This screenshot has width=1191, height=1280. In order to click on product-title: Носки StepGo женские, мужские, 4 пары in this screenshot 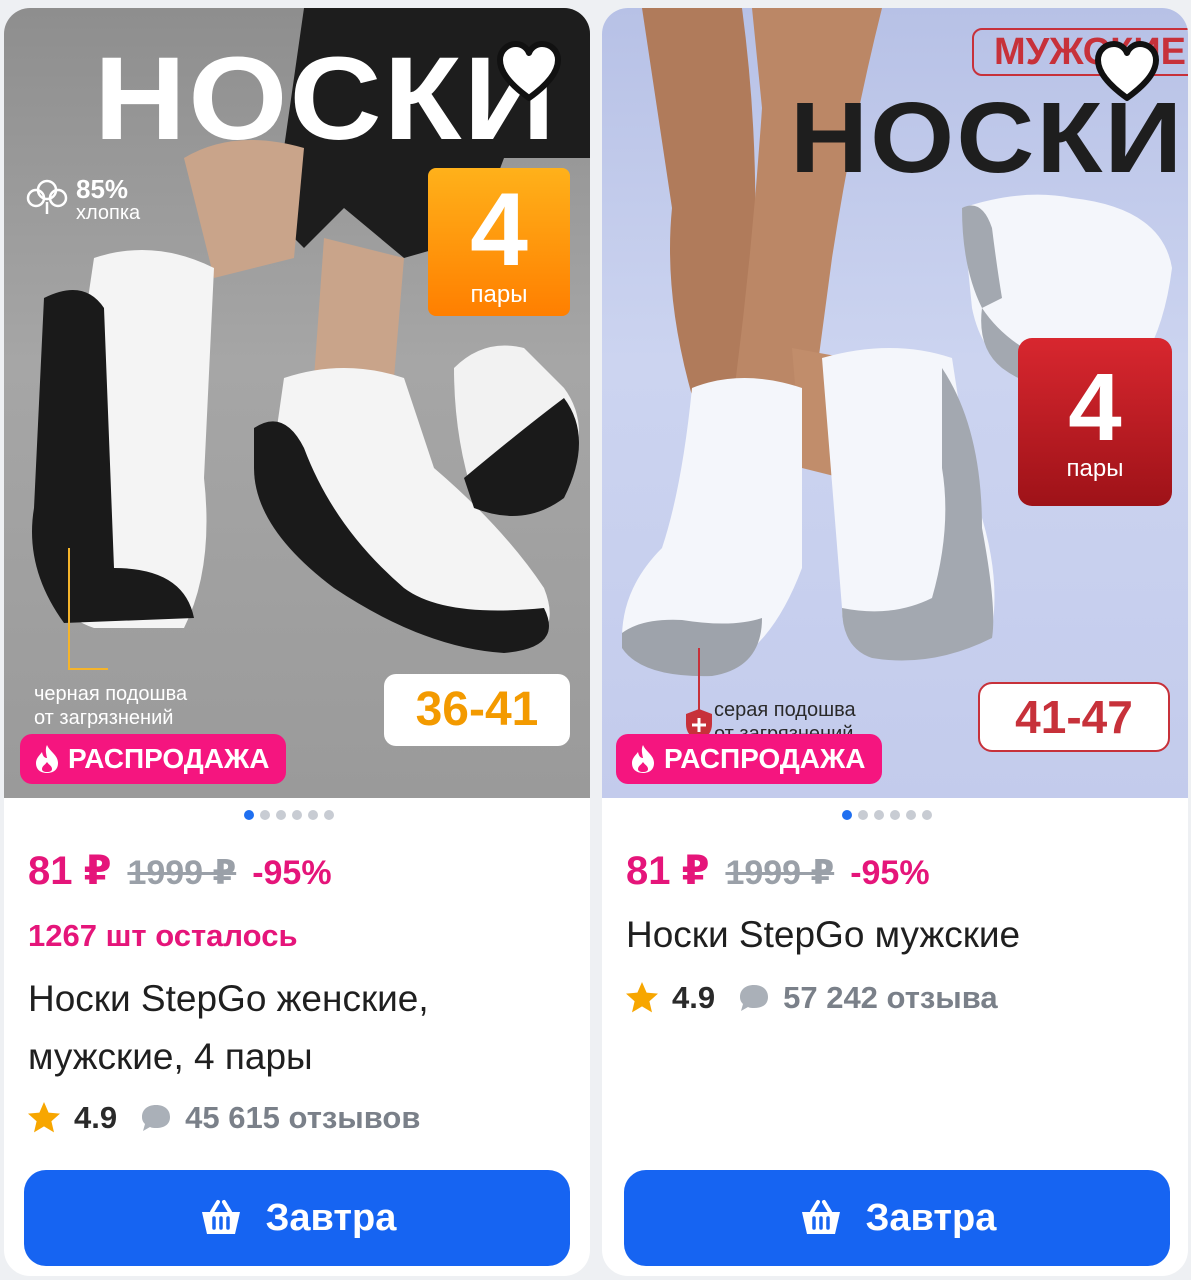, I will do `click(298, 1028)`.